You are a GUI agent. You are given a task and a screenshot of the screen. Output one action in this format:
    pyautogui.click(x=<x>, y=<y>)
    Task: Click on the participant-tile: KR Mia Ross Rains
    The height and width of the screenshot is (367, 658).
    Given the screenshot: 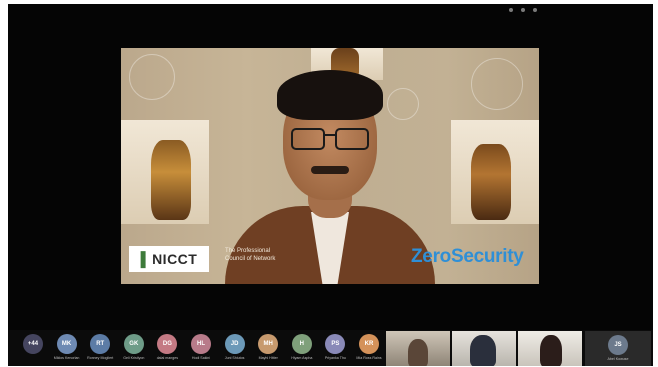 What is the action you would take?
    pyautogui.click(x=369, y=349)
    